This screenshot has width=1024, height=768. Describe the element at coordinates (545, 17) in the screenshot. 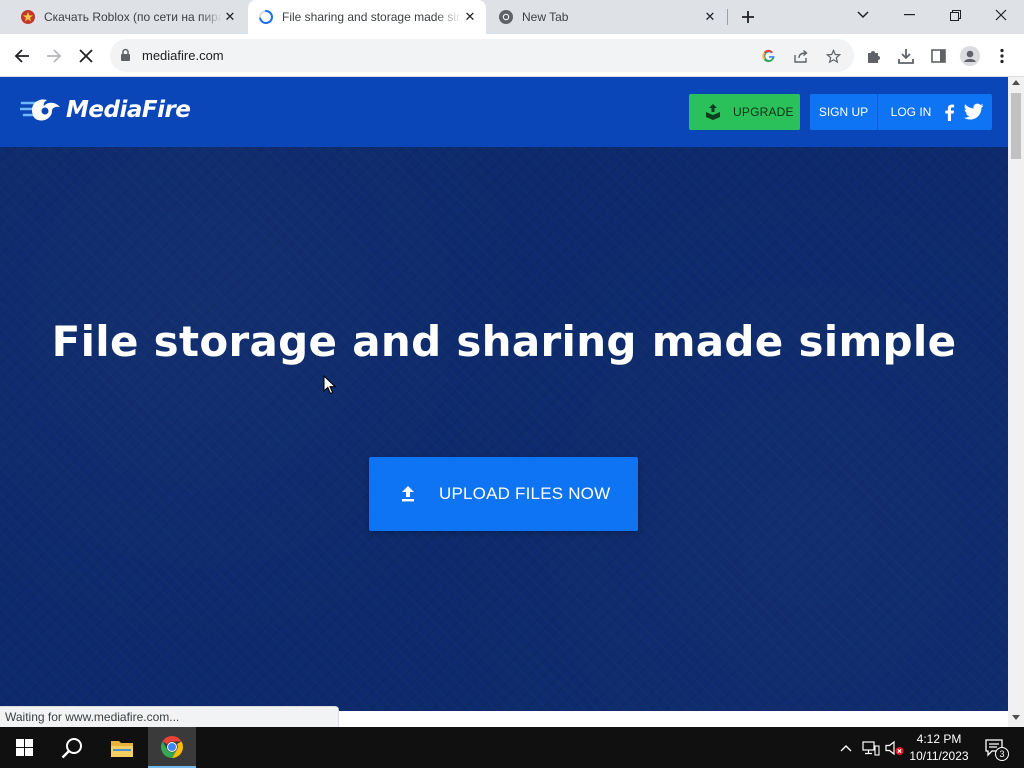

I see `tab-title: New Tab` at that location.